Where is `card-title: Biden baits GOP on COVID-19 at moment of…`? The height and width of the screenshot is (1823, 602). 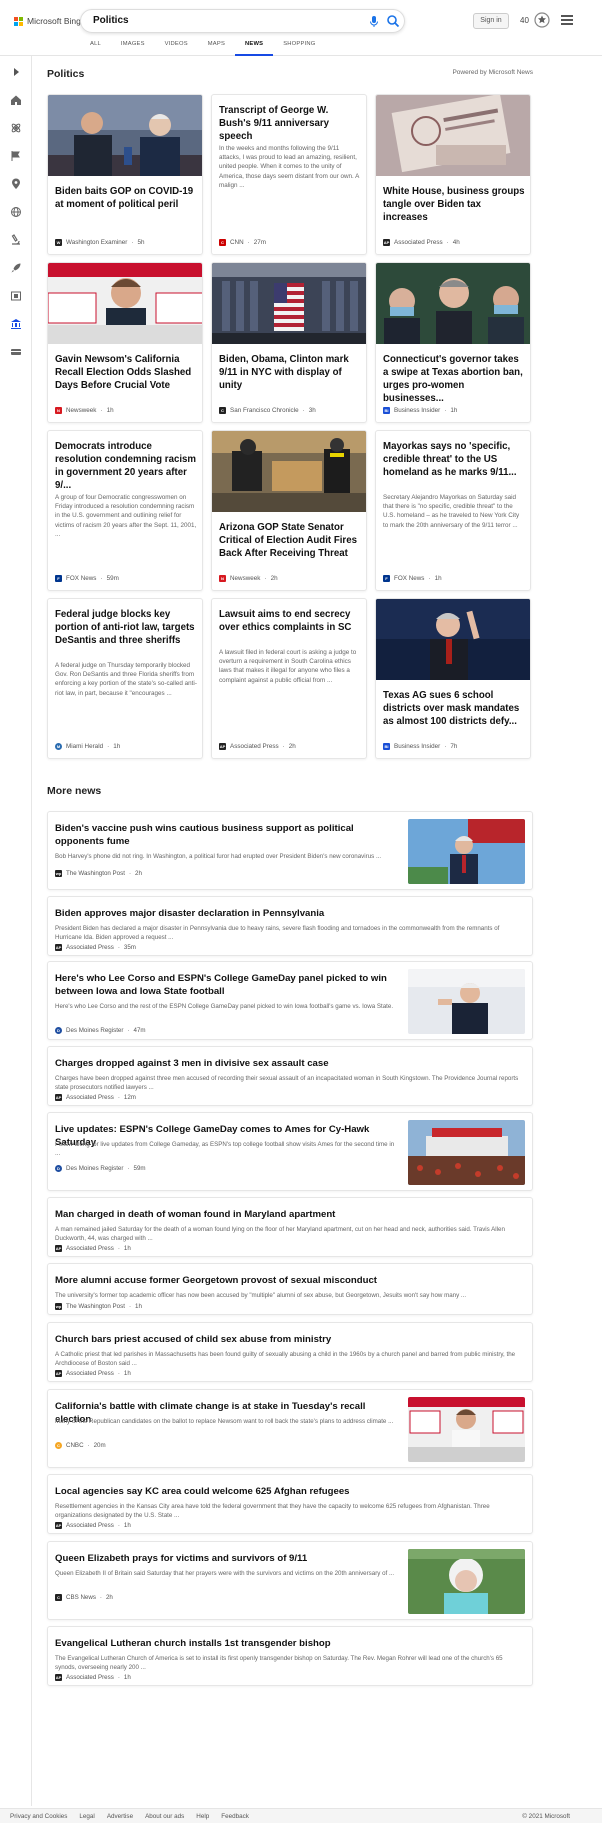 card-title: Biden baits GOP on COVID-19 at moment of… is located at coordinates (126, 198).